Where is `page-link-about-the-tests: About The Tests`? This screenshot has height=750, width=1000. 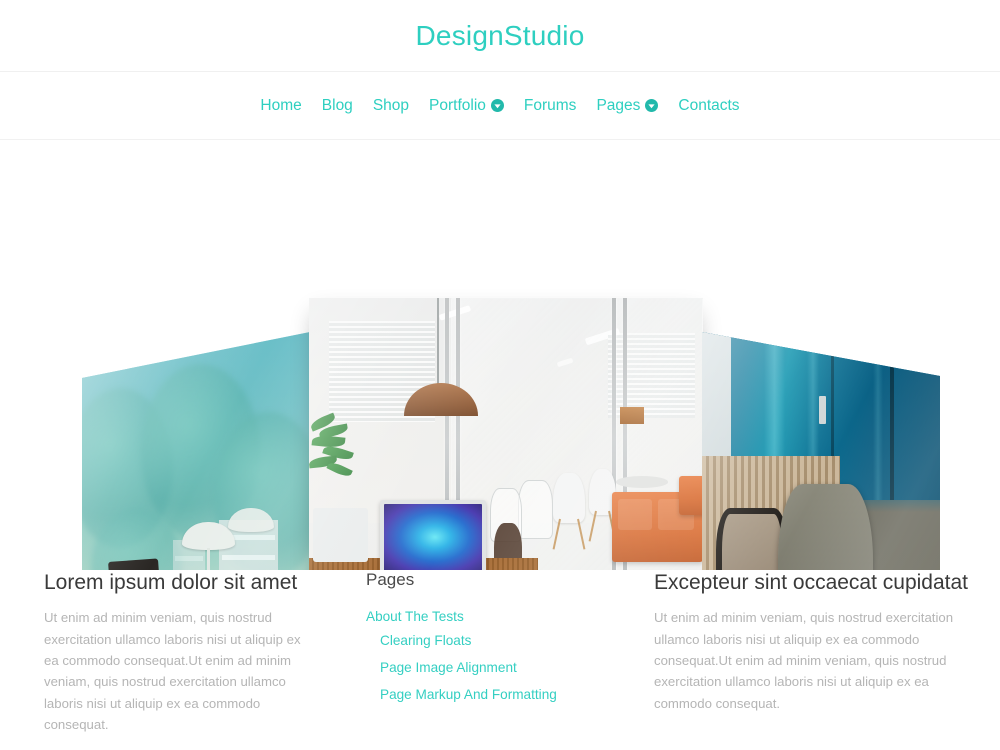 page-link-about-the-tests: About The Tests is located at coordinates (415, 616).